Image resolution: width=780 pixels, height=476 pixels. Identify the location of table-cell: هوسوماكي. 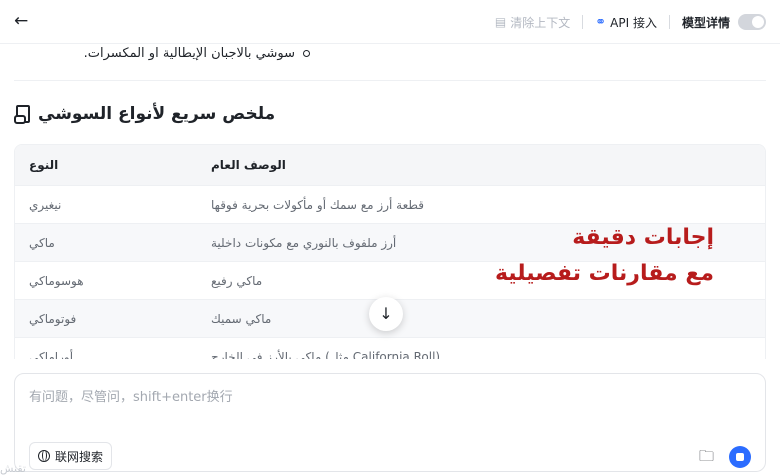
(56, 280).